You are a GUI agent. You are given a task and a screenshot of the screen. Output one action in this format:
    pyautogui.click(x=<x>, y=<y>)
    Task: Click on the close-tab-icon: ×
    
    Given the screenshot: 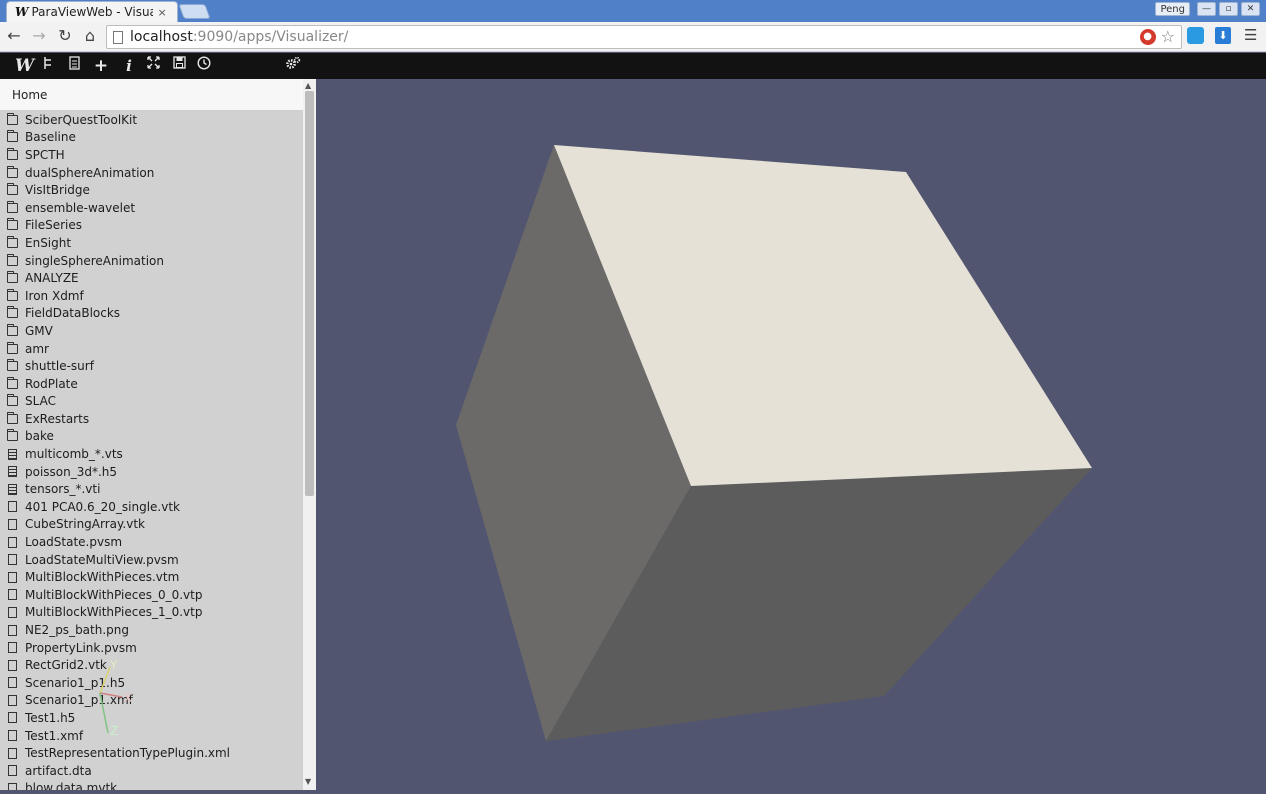 What is the action you would take?
    pyautogui.click(x=161, y=12)
    